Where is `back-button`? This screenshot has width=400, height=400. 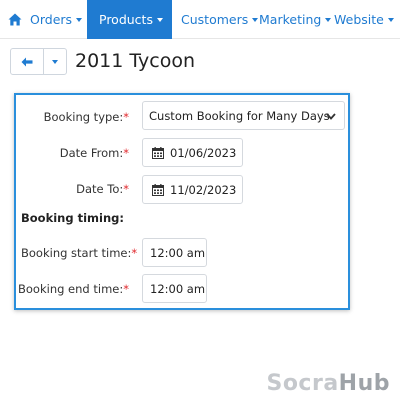 back-button is located at coordinates (27, 61).